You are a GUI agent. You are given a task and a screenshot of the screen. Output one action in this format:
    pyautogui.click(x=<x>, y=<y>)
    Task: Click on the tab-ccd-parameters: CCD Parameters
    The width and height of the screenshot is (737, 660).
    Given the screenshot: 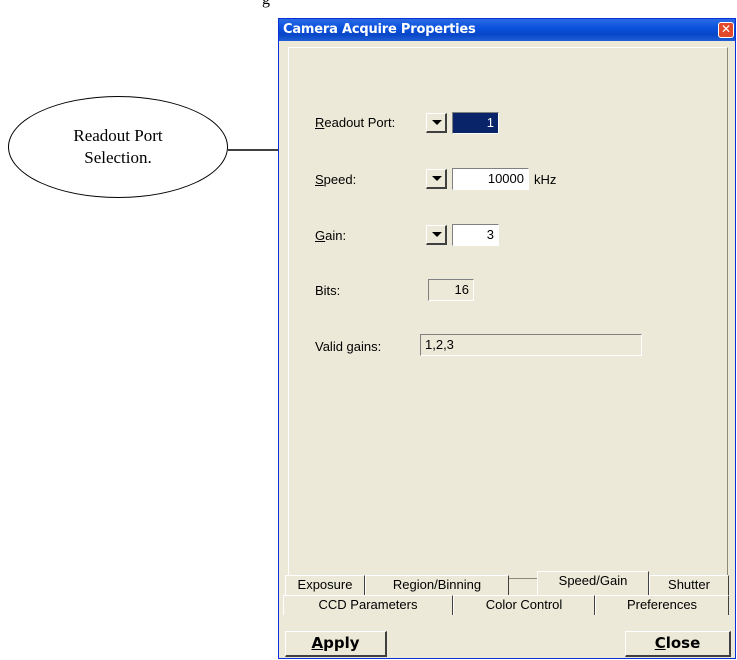 What is the action you would take?
    pyautogui.click(x=368, y=605)
    